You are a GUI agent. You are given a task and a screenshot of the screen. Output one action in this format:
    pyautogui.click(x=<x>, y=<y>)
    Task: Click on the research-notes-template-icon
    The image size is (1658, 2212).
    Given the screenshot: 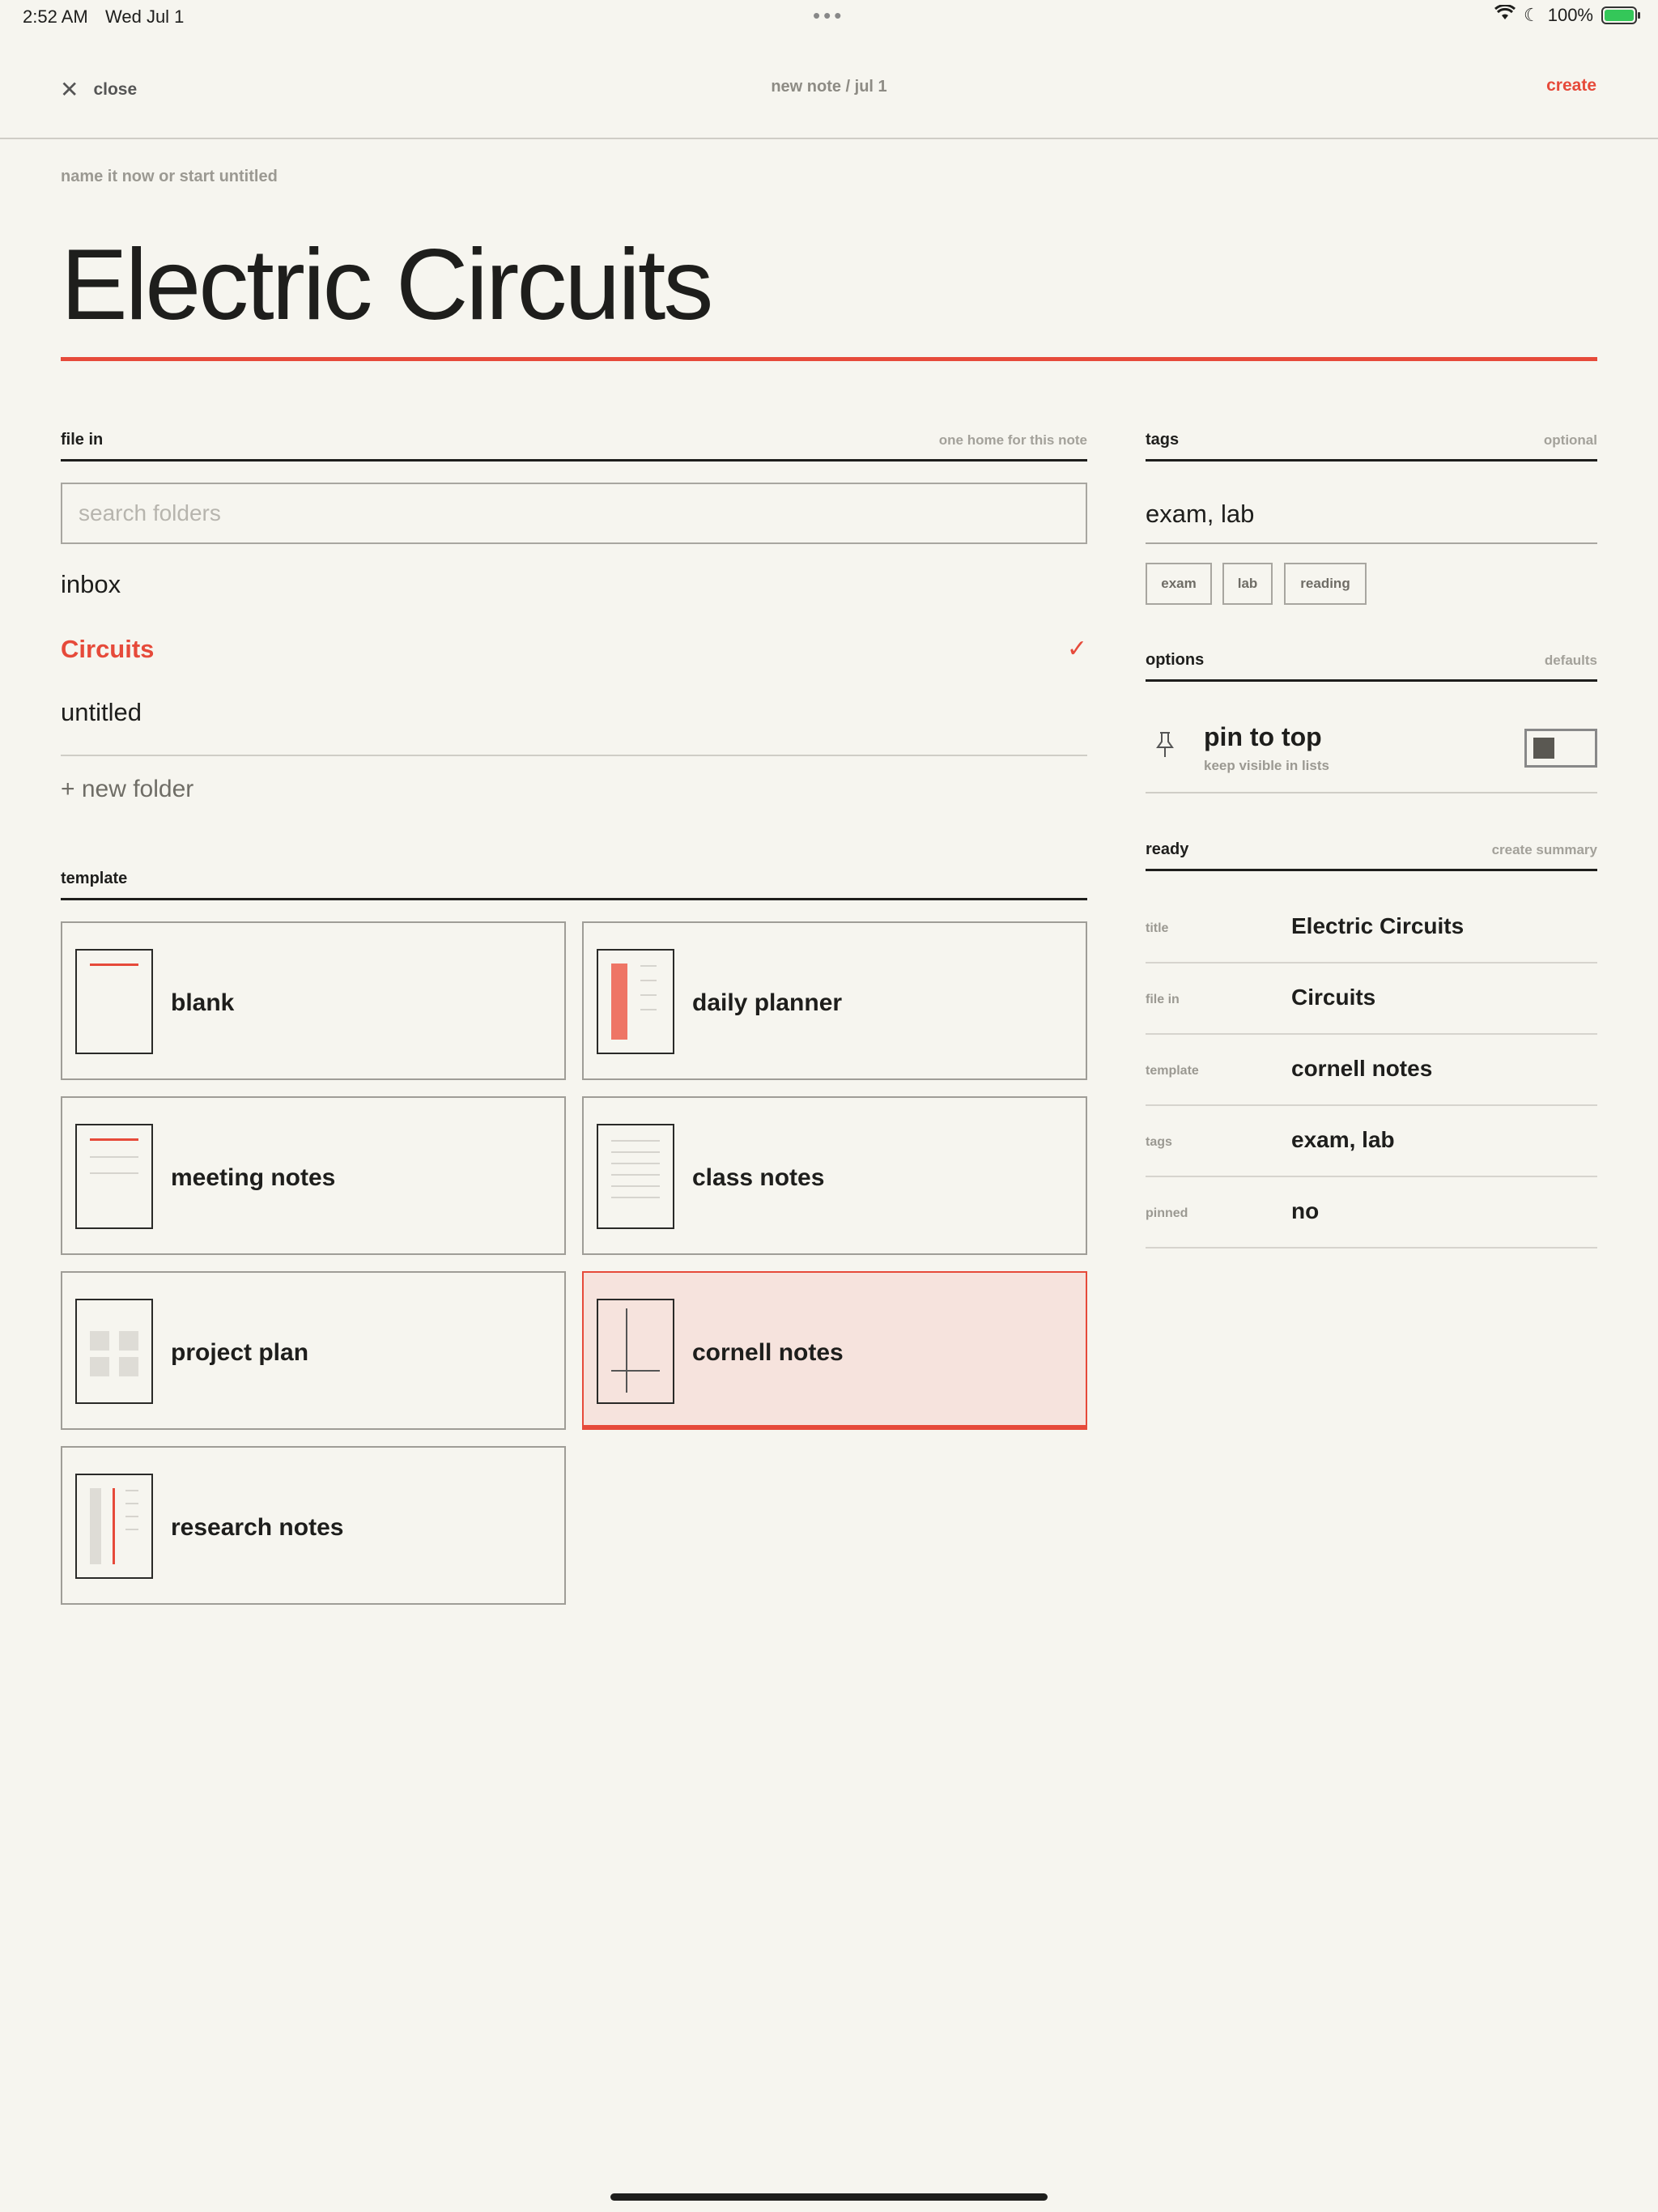 What is the action you would take?
    pyautogui.click(x=114, y=1527)
    